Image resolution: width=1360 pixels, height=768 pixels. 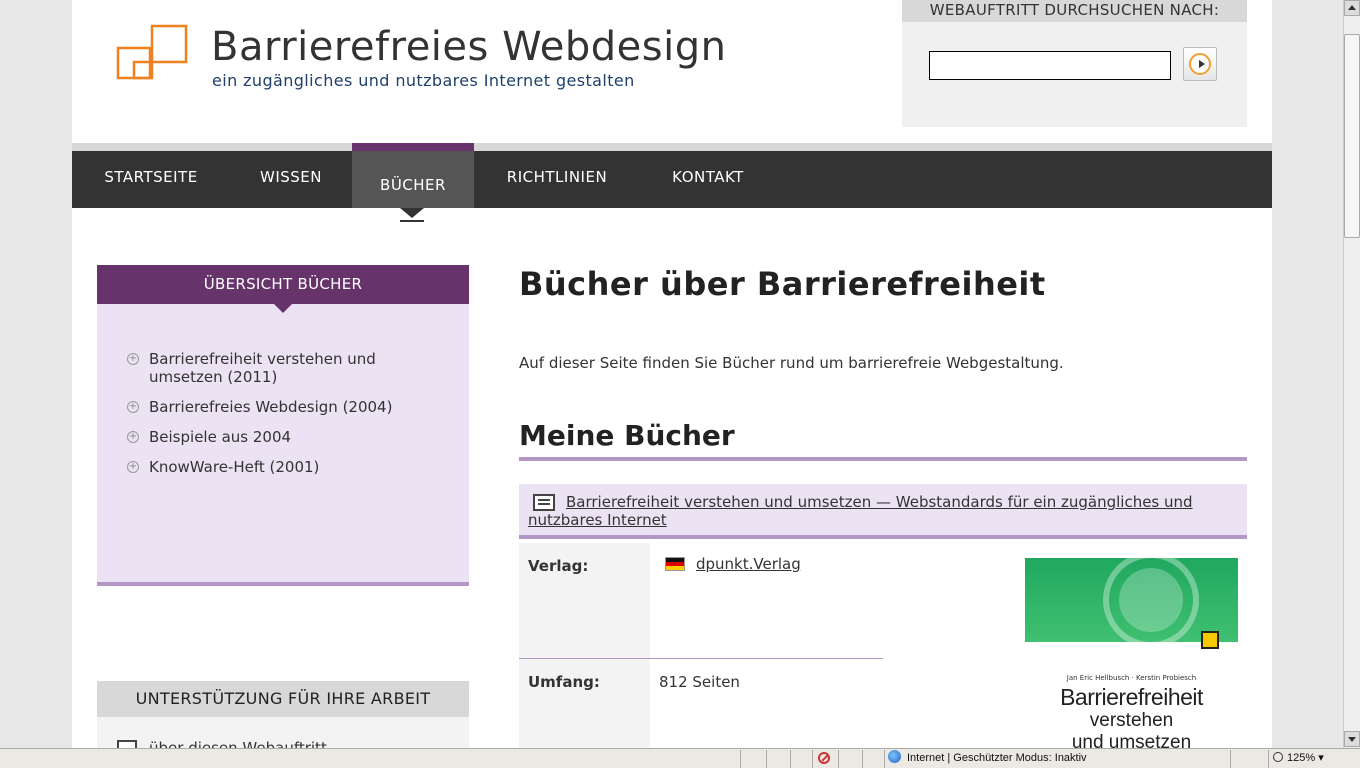 What do you see at coordinates (699, 682) in the screenshot?
I see `pages-value: 812 Seiten` at bounding box center [699, 682].